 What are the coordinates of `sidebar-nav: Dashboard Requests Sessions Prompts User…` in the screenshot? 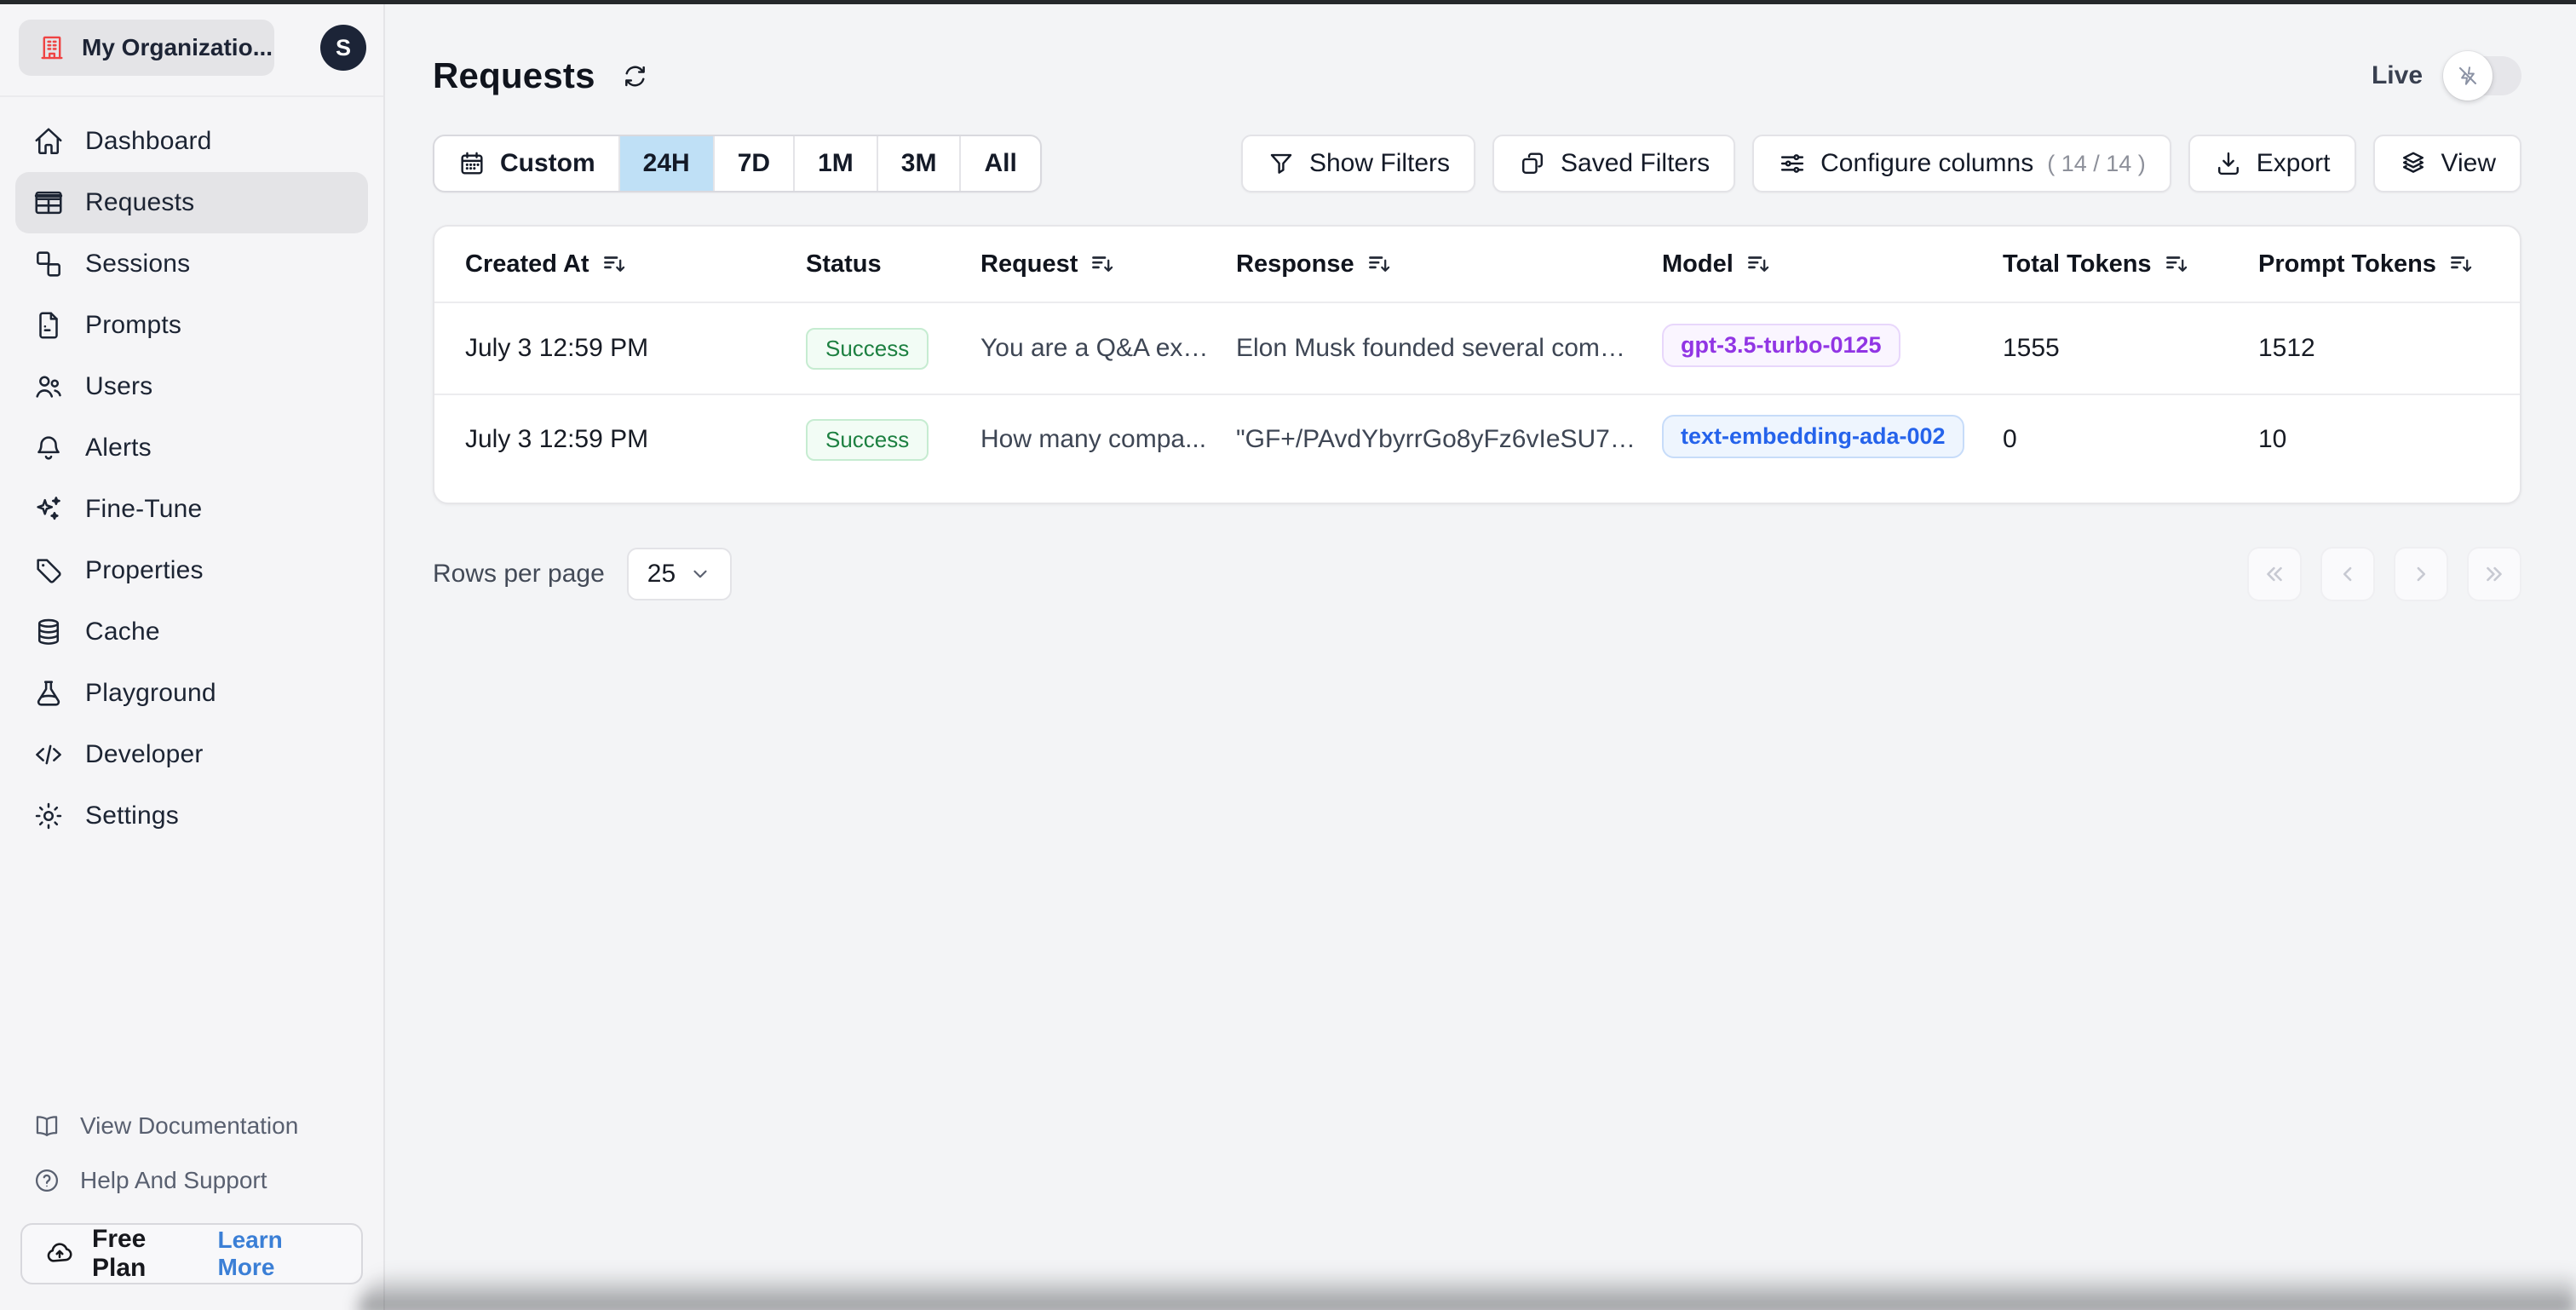 It's located at (191, 472).